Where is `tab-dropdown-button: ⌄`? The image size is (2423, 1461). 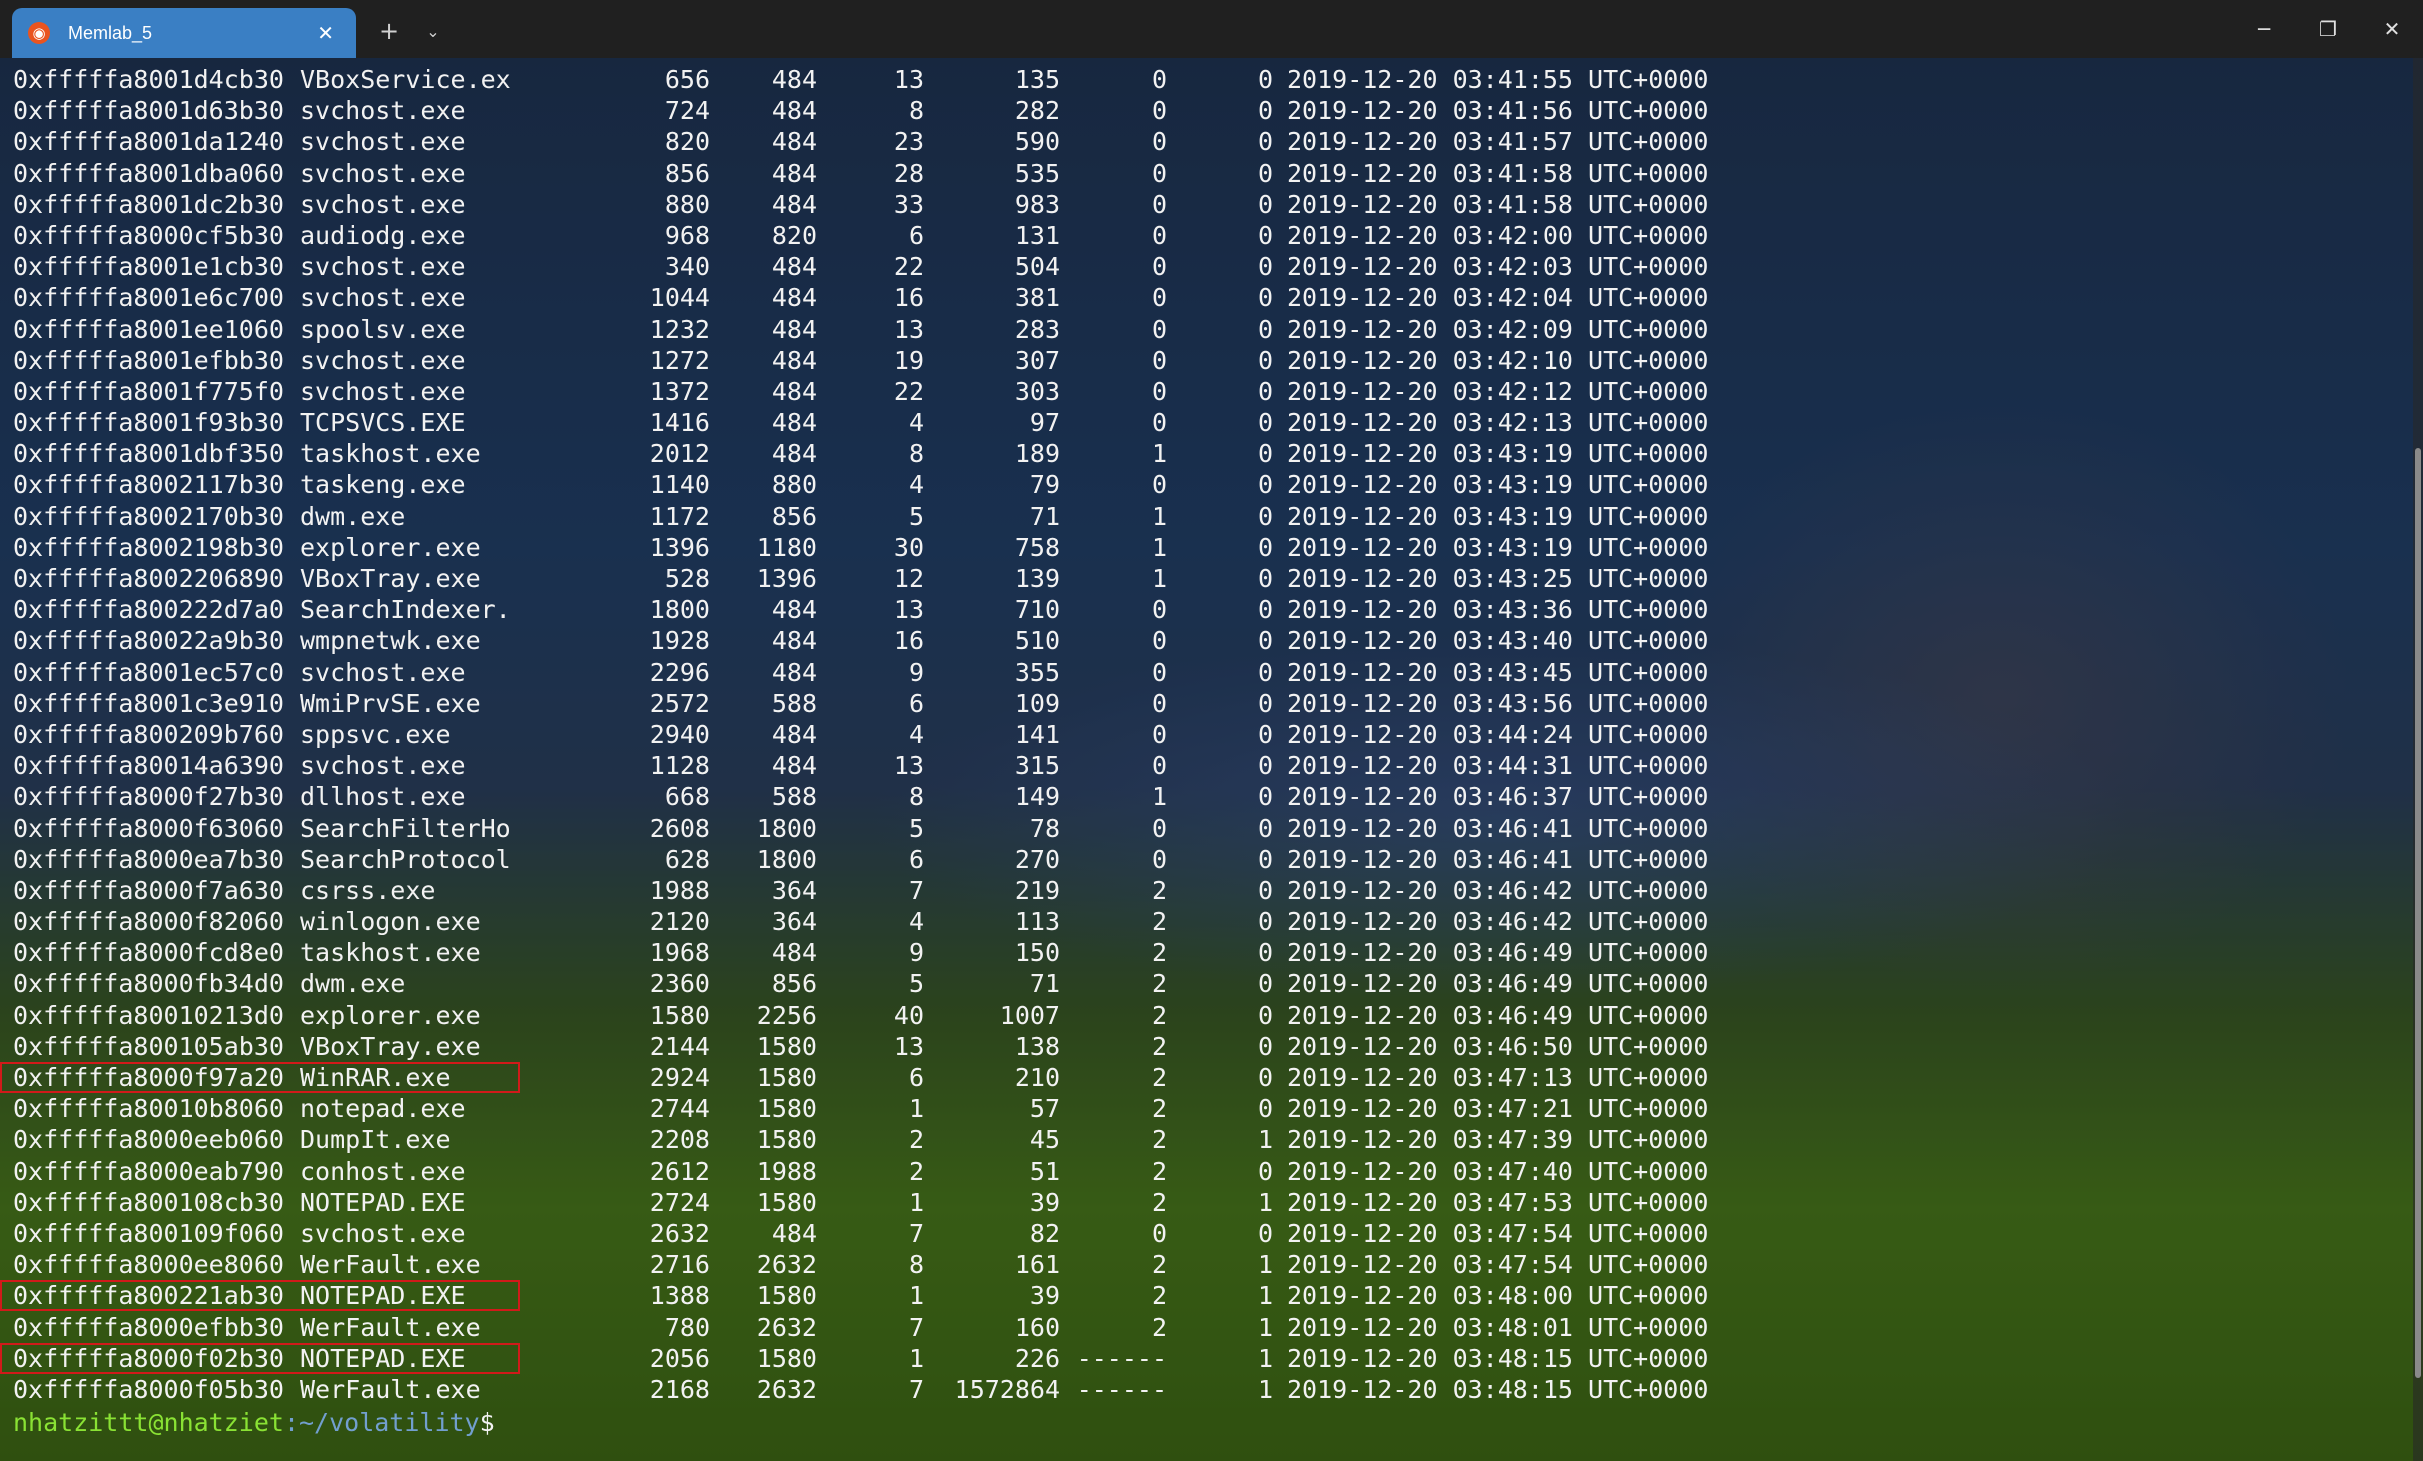
tab-dropdown-button: ⌄ is located at coordinates (433, 31).